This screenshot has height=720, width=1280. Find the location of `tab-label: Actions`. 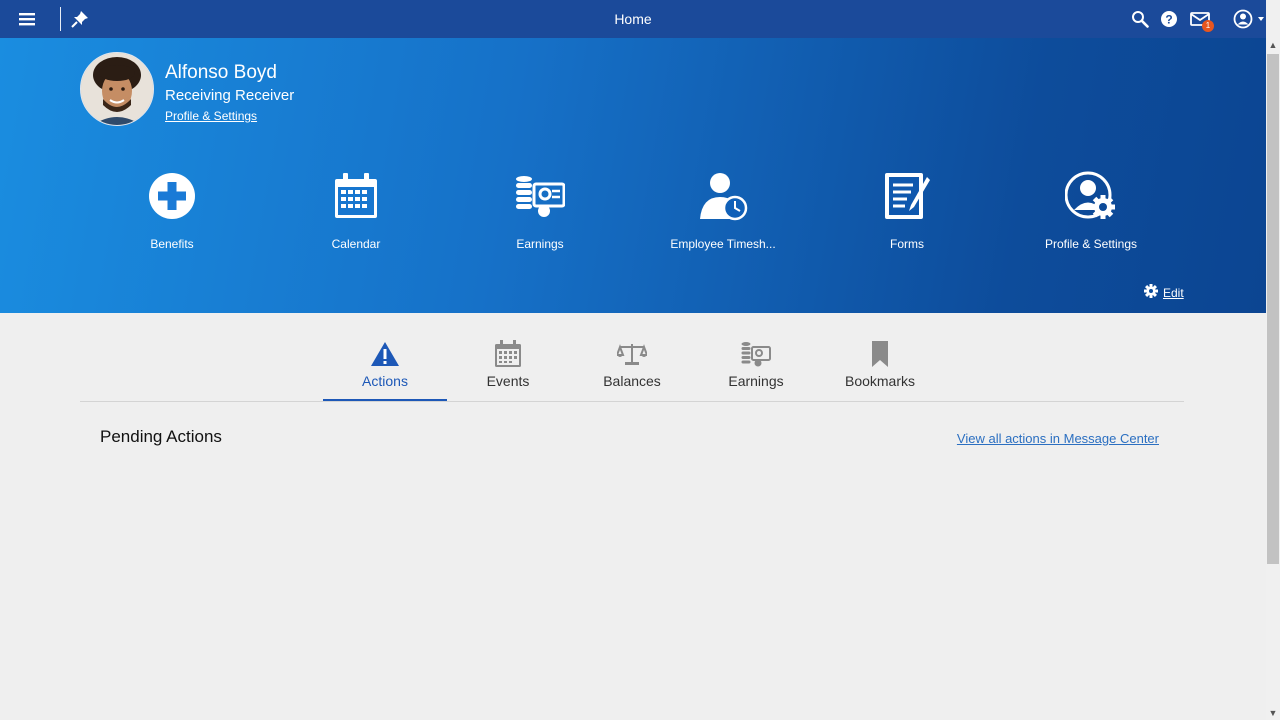

tab-label: Actions is located at coordinates (385, 381).